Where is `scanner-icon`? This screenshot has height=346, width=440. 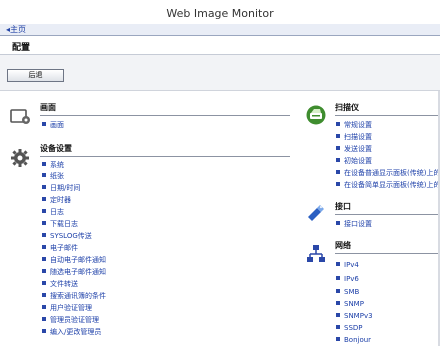 scanner-icon is located at coordinates (316, 115).